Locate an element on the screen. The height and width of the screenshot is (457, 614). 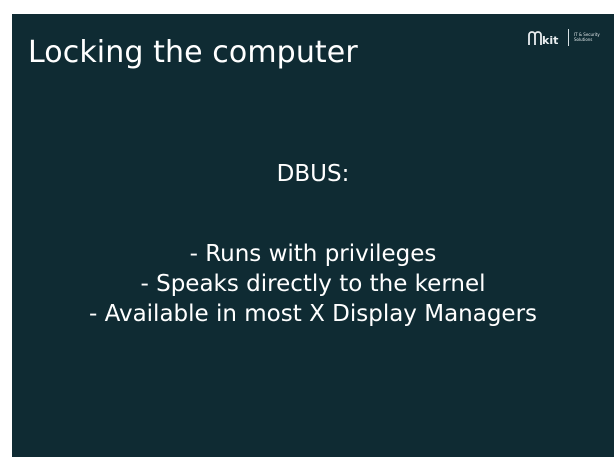
m-kit-logo-mark: kit is located at coordinates (542, 37).